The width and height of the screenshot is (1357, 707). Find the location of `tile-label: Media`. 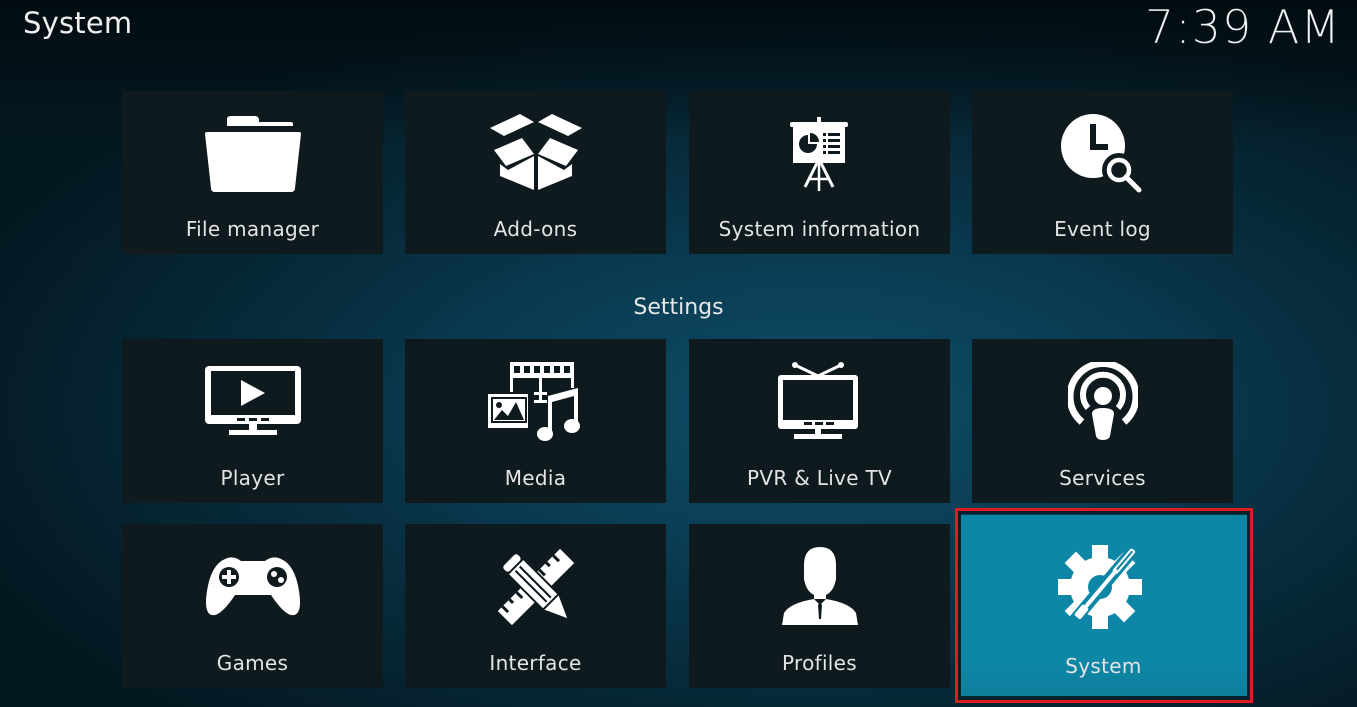

tile-label: Media is located at coordinates (535, 478).